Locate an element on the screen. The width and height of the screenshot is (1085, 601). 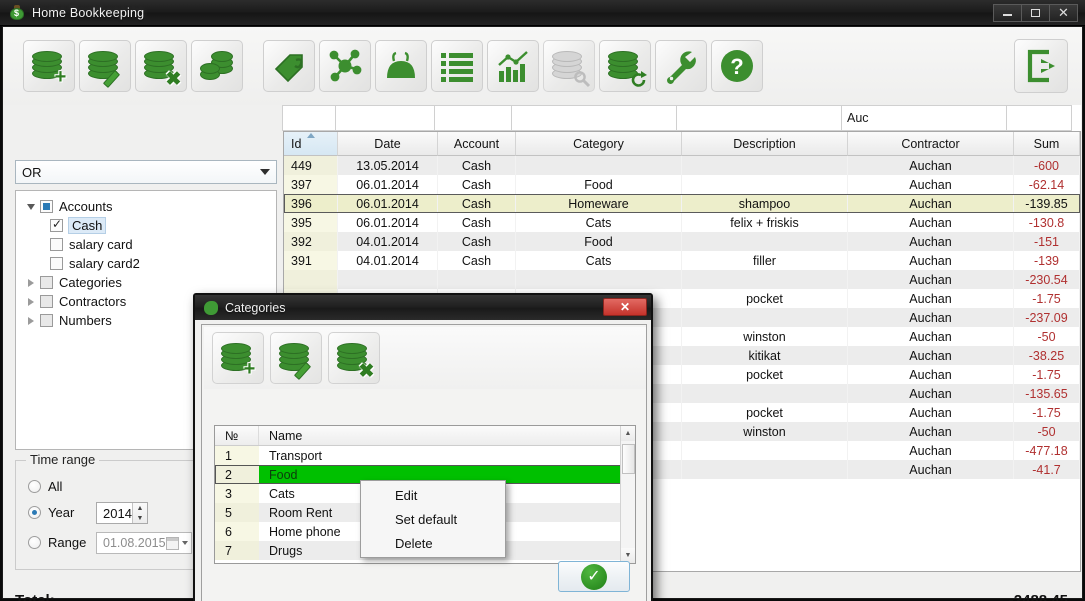
filter-input-category is located at coordinates (594, 118).